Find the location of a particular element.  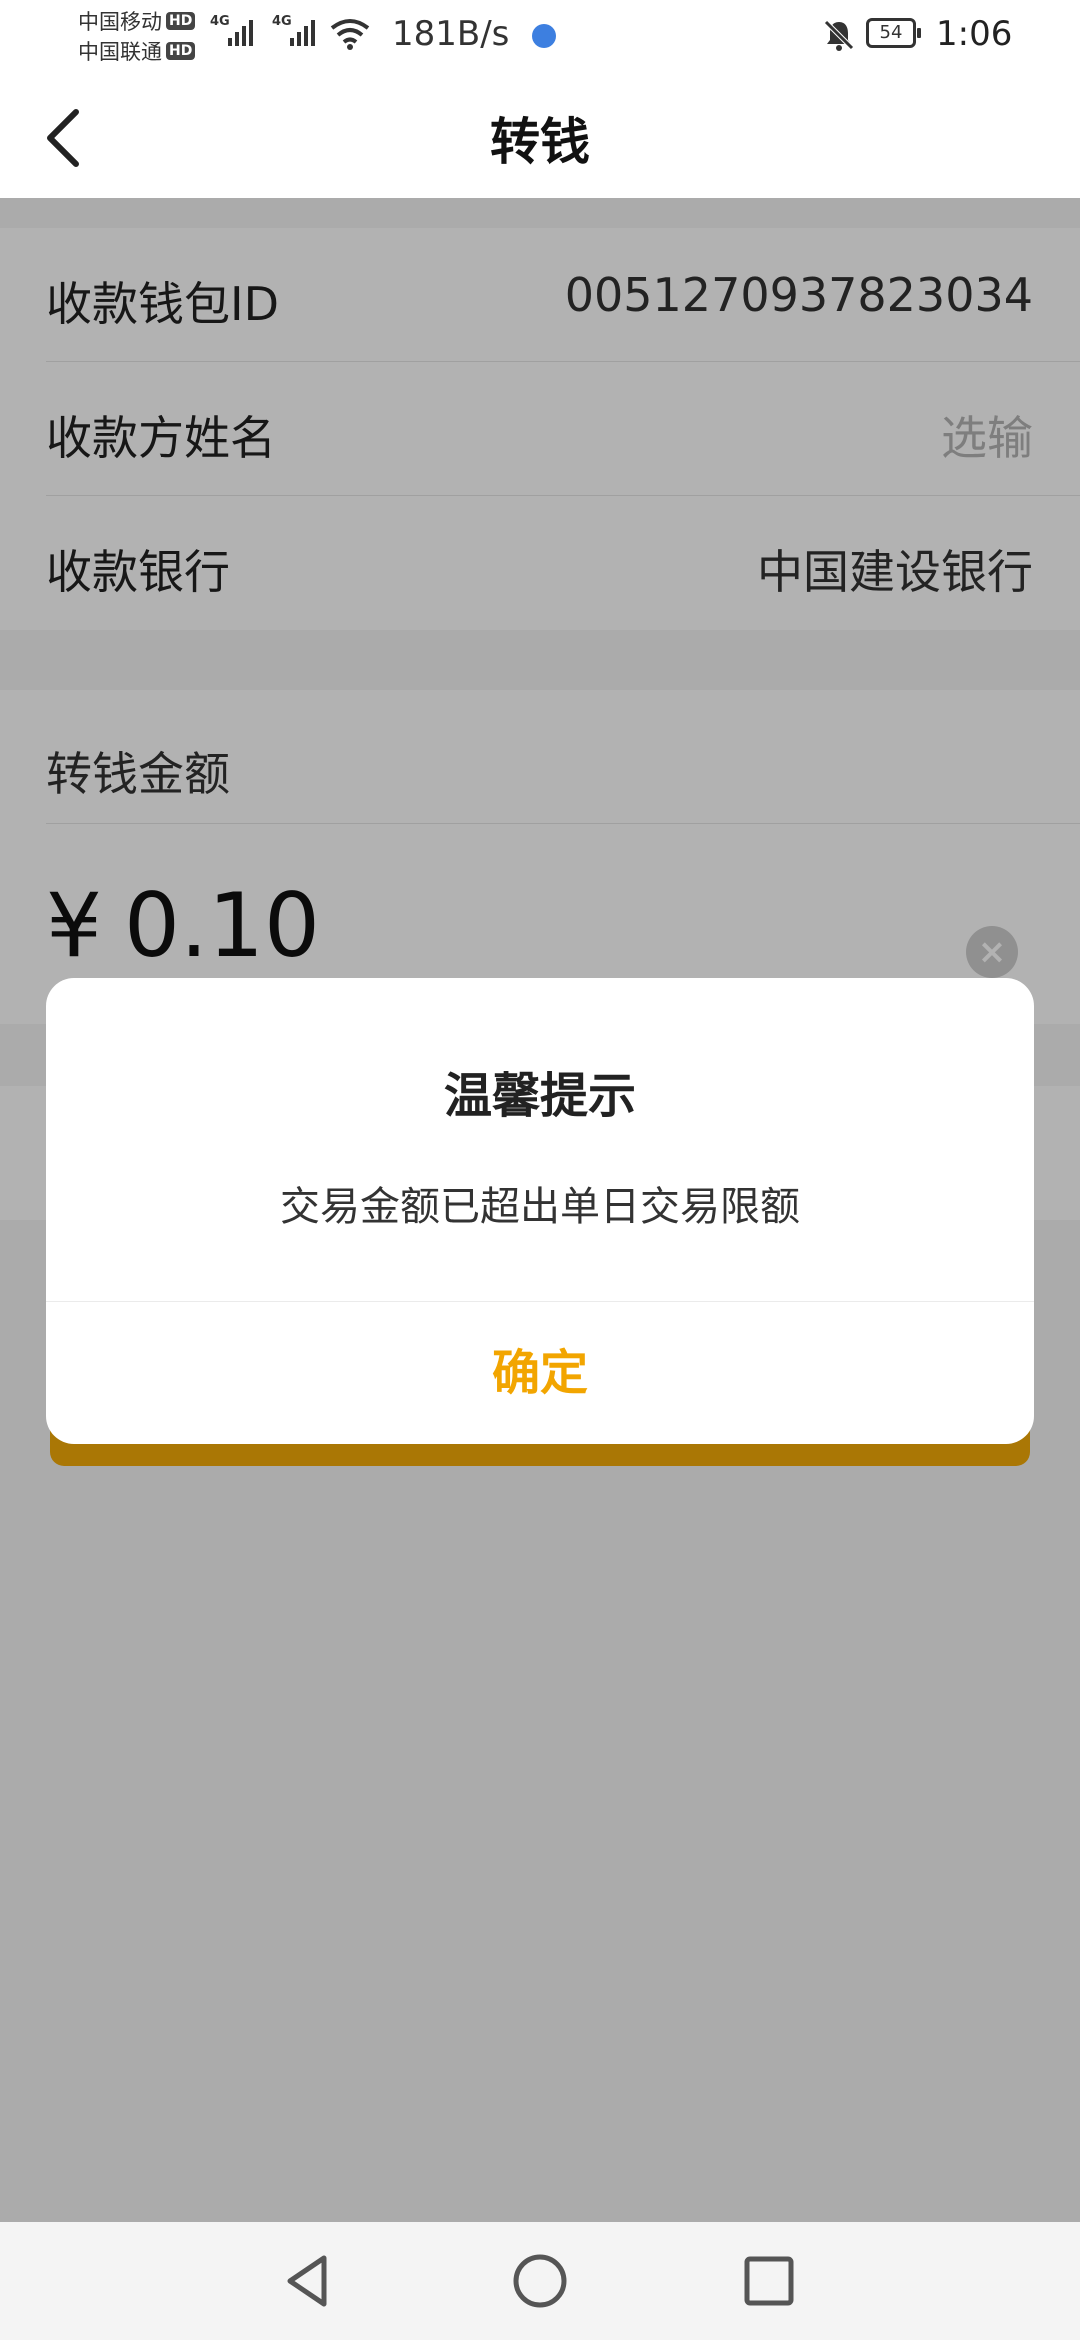

page-title: 转钱 is located at coordinates (540, 142).